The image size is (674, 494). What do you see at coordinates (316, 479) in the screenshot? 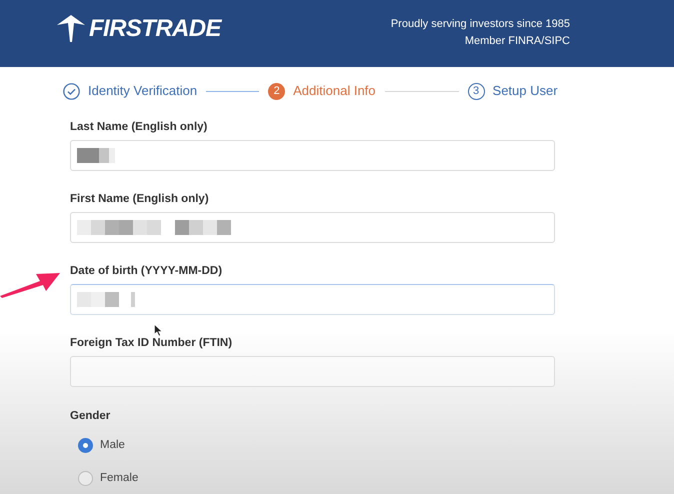
I see `radio-option: Female` at bounding box center [316, 479].